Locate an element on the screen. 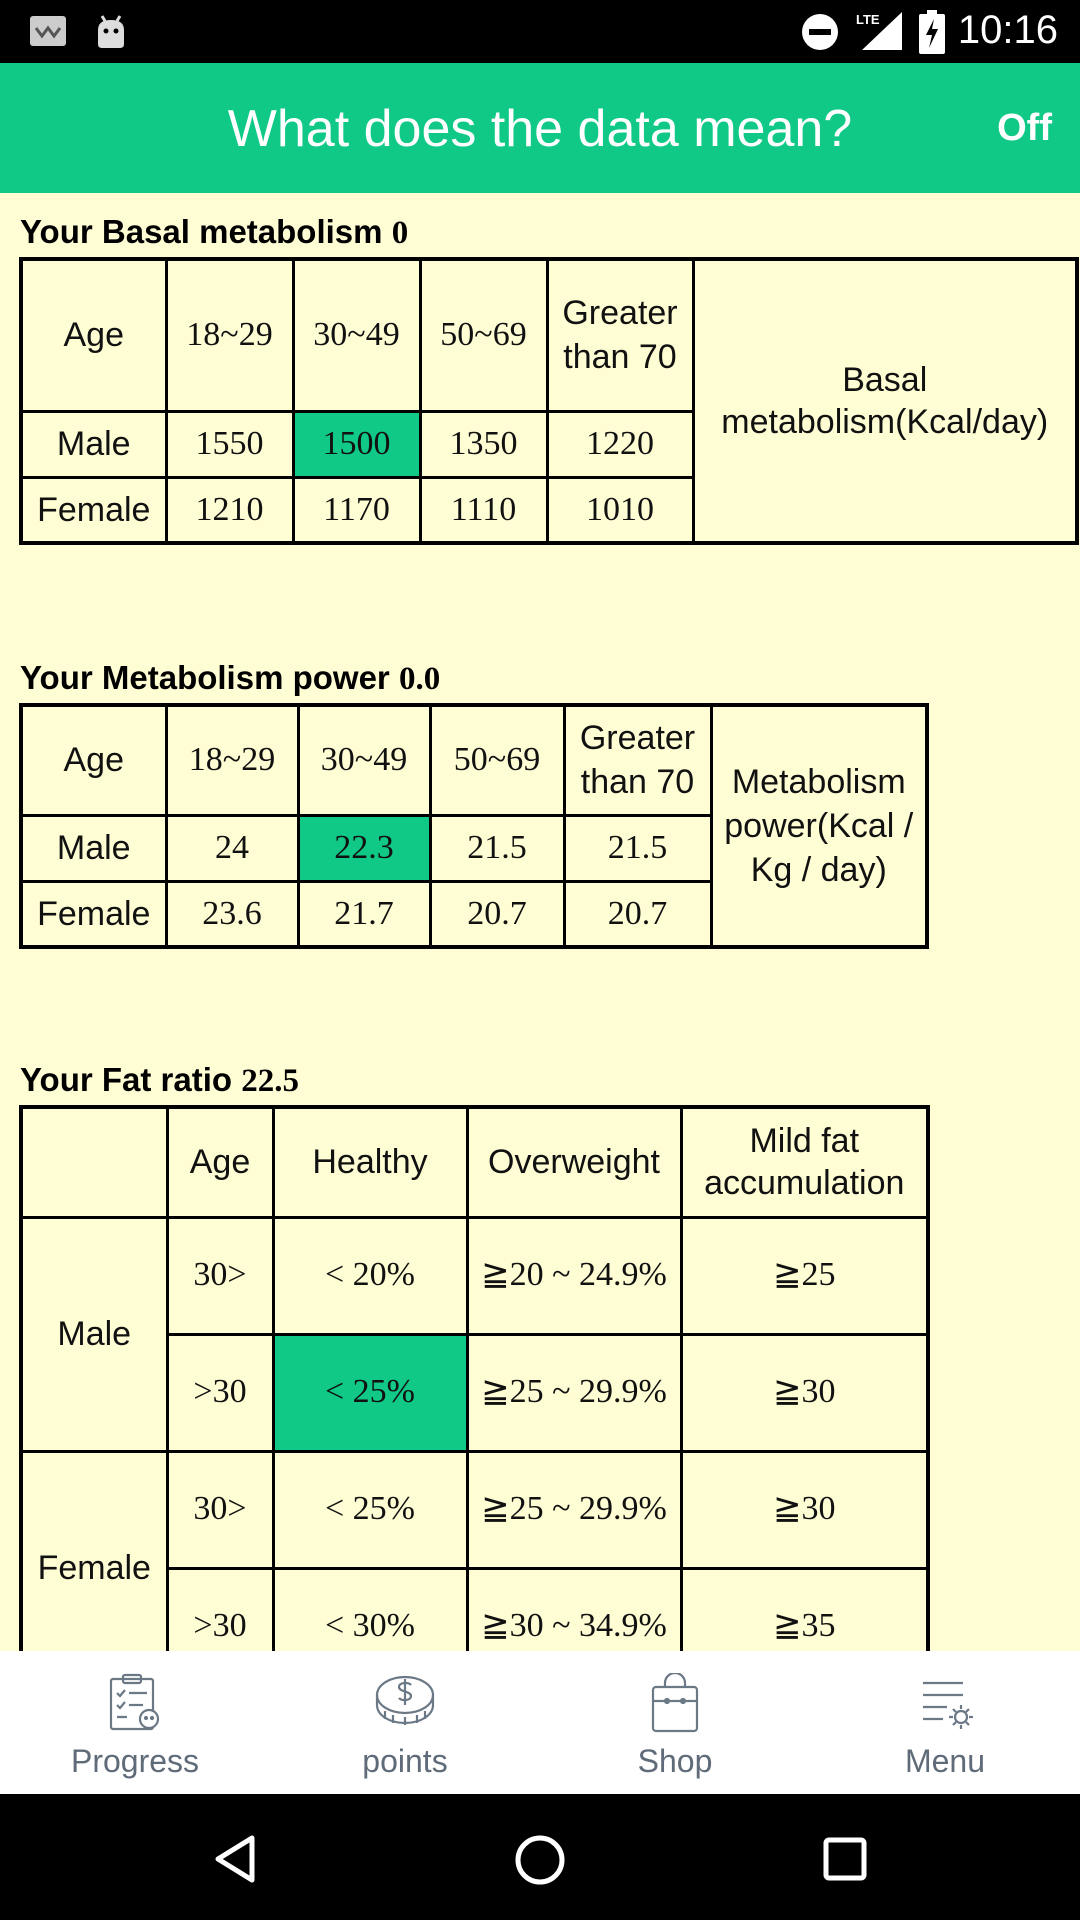 This screenshot has height=1920, width=1080. home-icon is located at coordinates (540, 1860).